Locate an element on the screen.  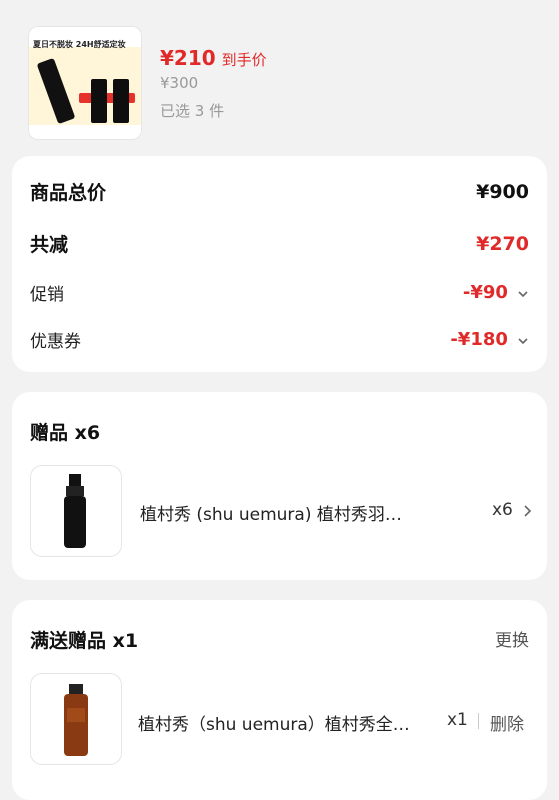
coupon-label: 优惠券 is located at coordinates (55, 342).